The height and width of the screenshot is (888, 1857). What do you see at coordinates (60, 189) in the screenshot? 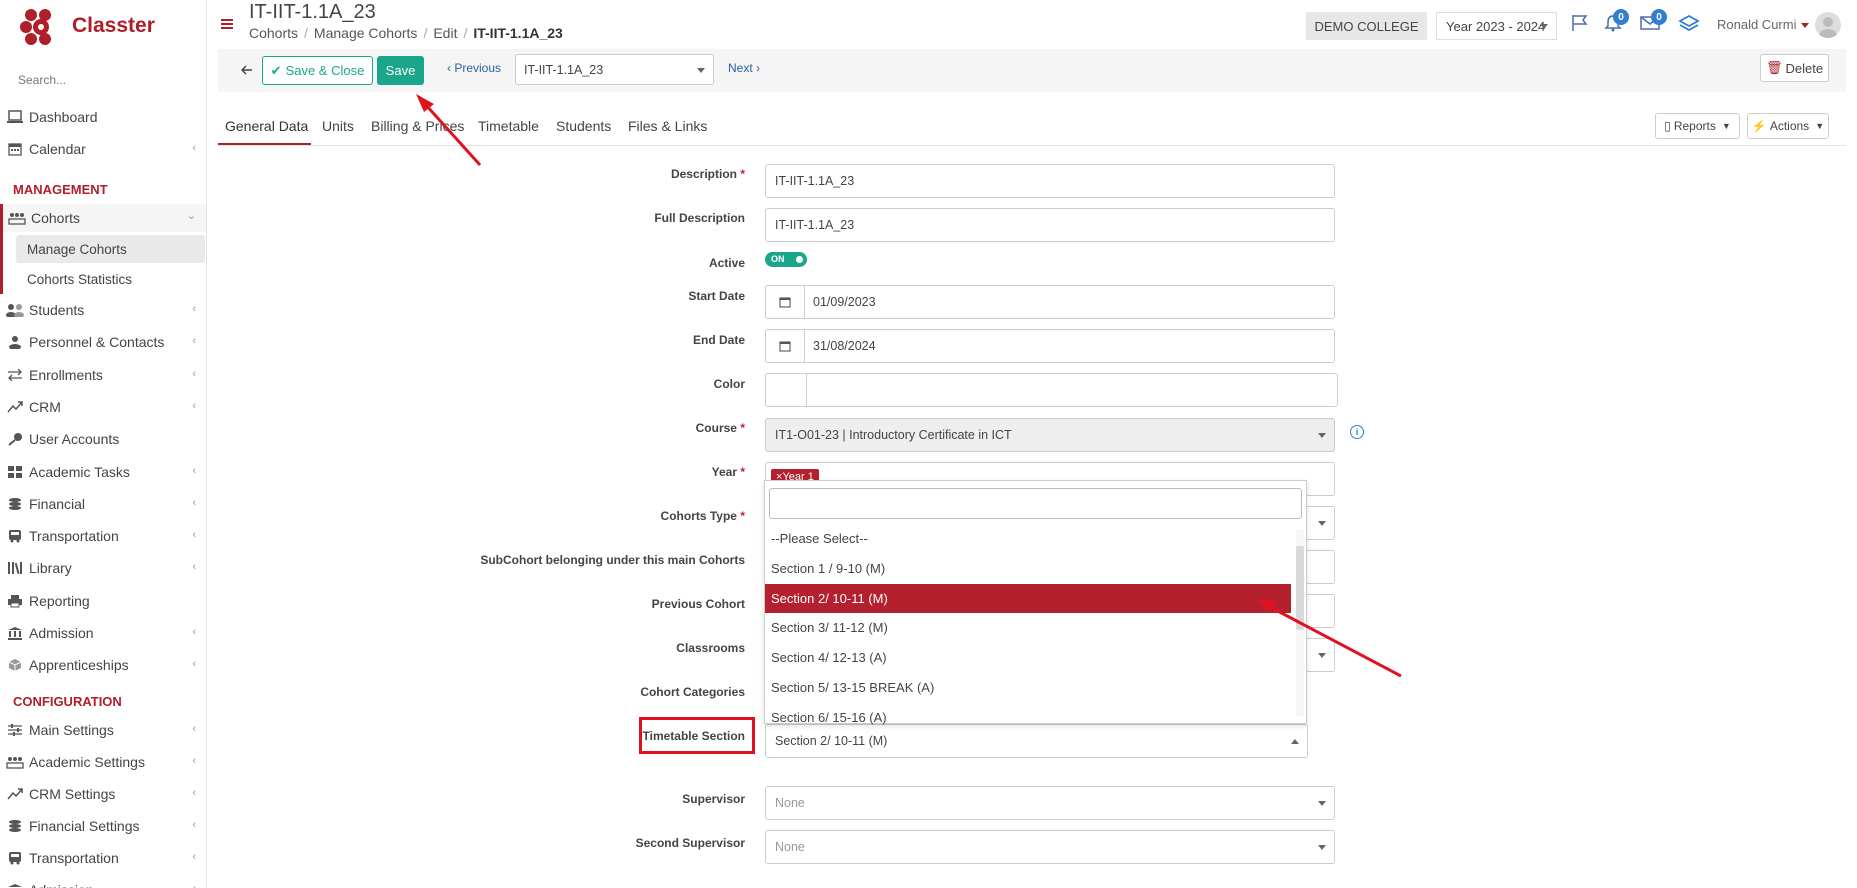
I see `section-management-heading: MANAGEMENT` at bounding box center [60, 189].